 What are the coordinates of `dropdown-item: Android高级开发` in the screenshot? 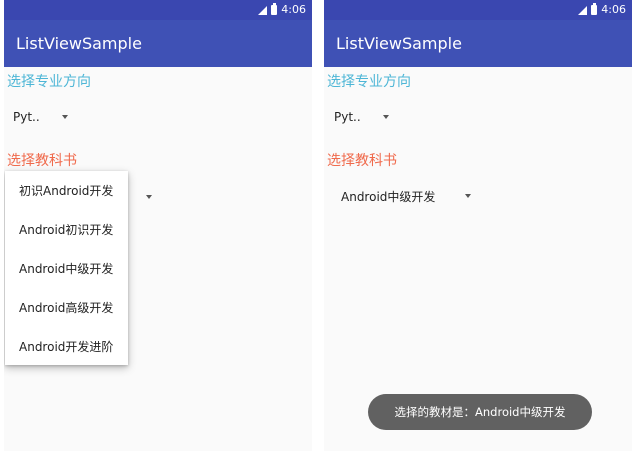 It's located at (66, 307).